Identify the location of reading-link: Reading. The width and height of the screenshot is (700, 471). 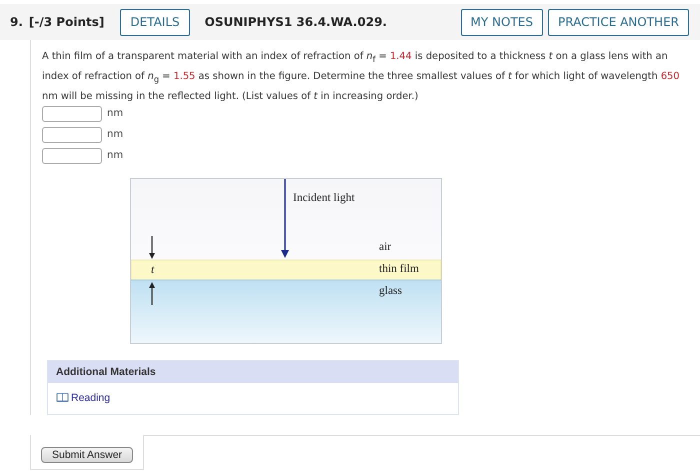
(90, 398).